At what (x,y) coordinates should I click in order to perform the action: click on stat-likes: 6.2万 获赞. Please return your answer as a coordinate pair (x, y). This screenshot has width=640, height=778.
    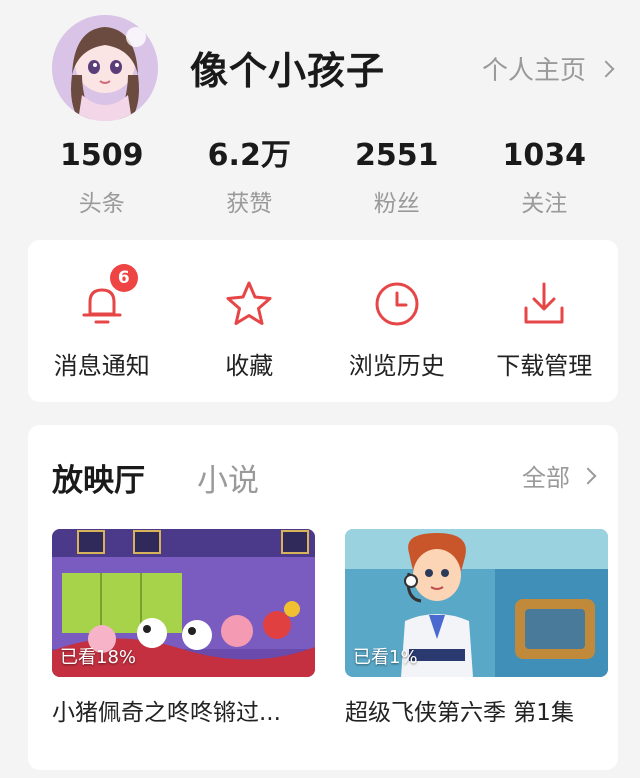
    Looking at the image, I should click on (249, 178).